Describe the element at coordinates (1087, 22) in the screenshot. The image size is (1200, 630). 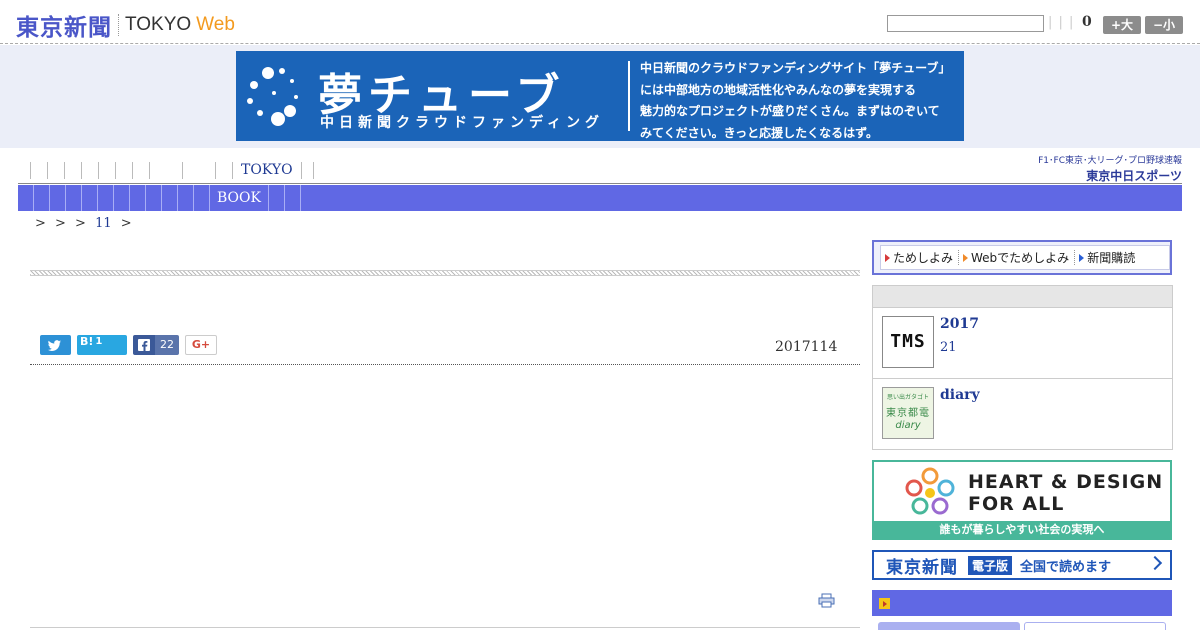
I see `font-size-value: 0` at that location.